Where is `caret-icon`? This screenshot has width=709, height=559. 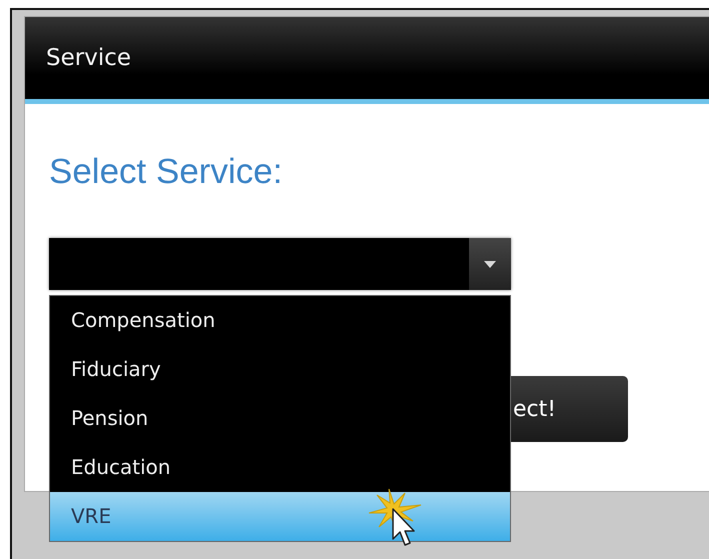
caret-icon is located at coordinates (490, 264).